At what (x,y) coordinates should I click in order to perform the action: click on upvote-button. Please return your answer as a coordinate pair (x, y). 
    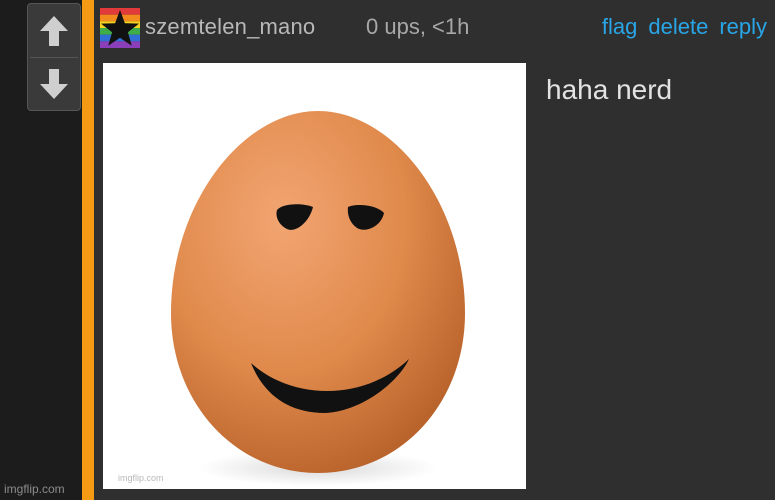
    Looking at the image, I should click on (54, 30).